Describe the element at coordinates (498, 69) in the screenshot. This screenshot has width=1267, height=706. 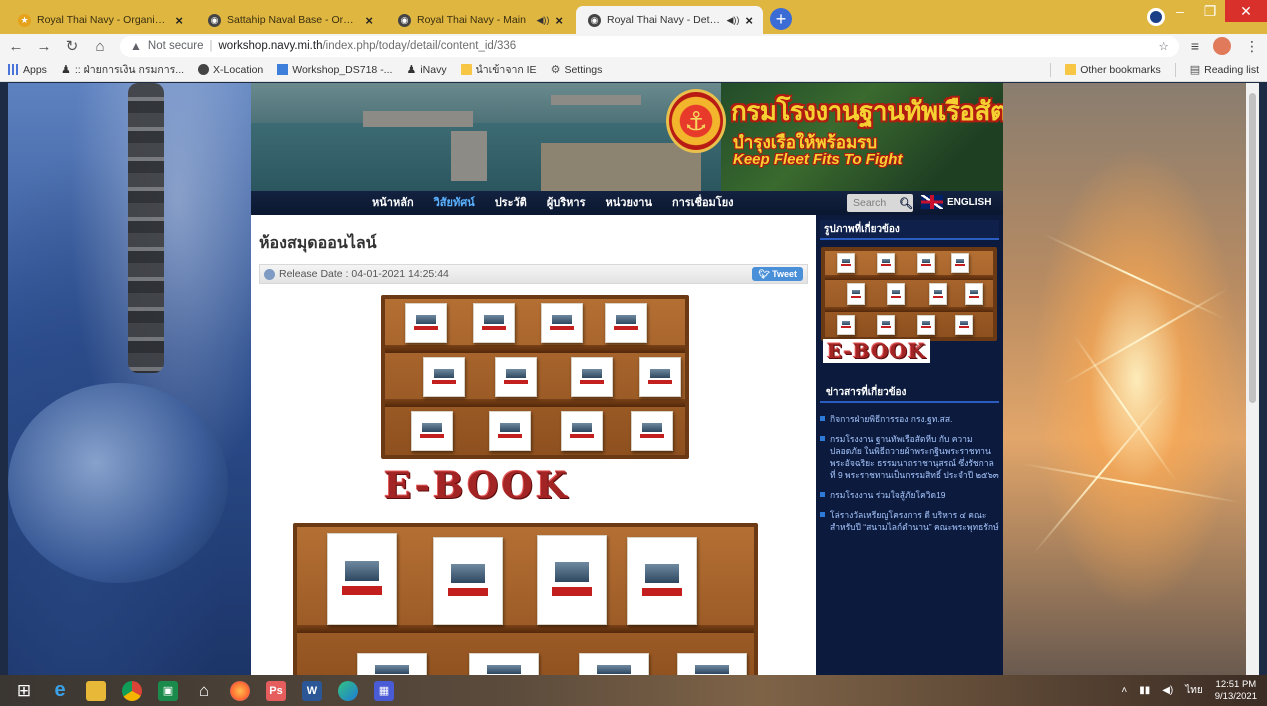
I see `bookmark-import-ie: นำเข้าจาก IE` at that location.